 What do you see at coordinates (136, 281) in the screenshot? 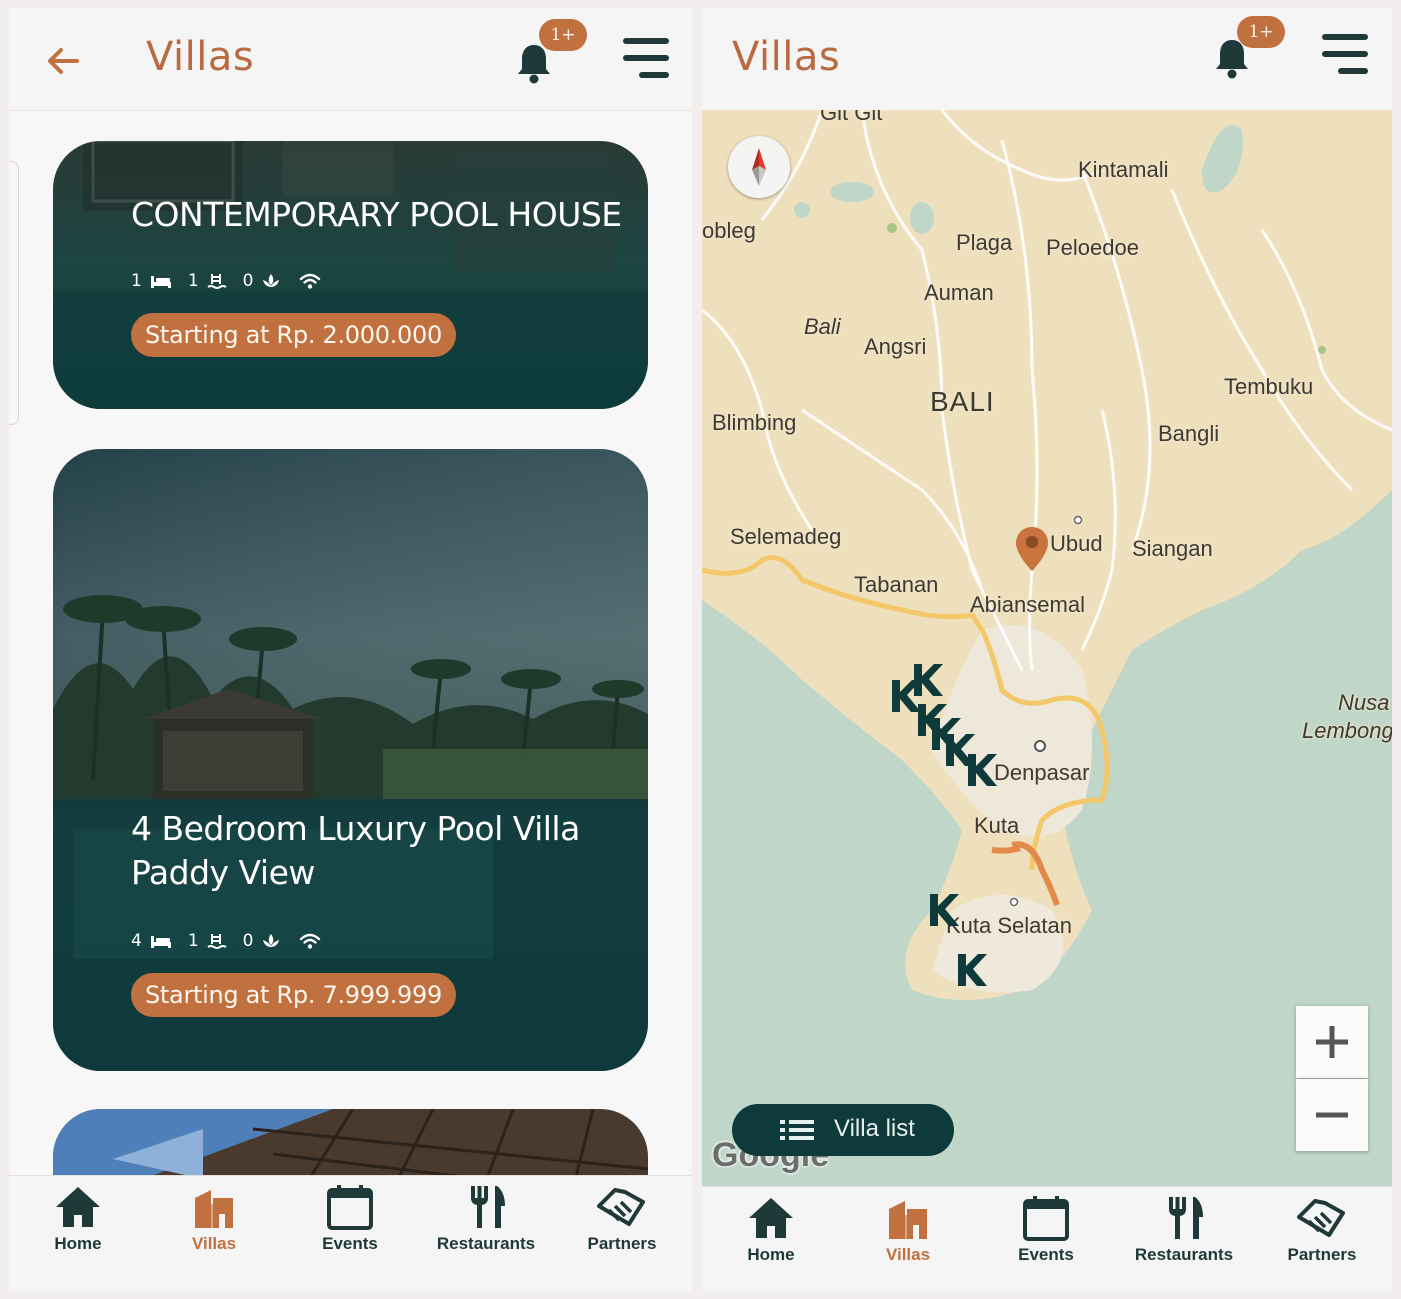
I see `bedroom-count: 1` at bounding box center [136, 281].